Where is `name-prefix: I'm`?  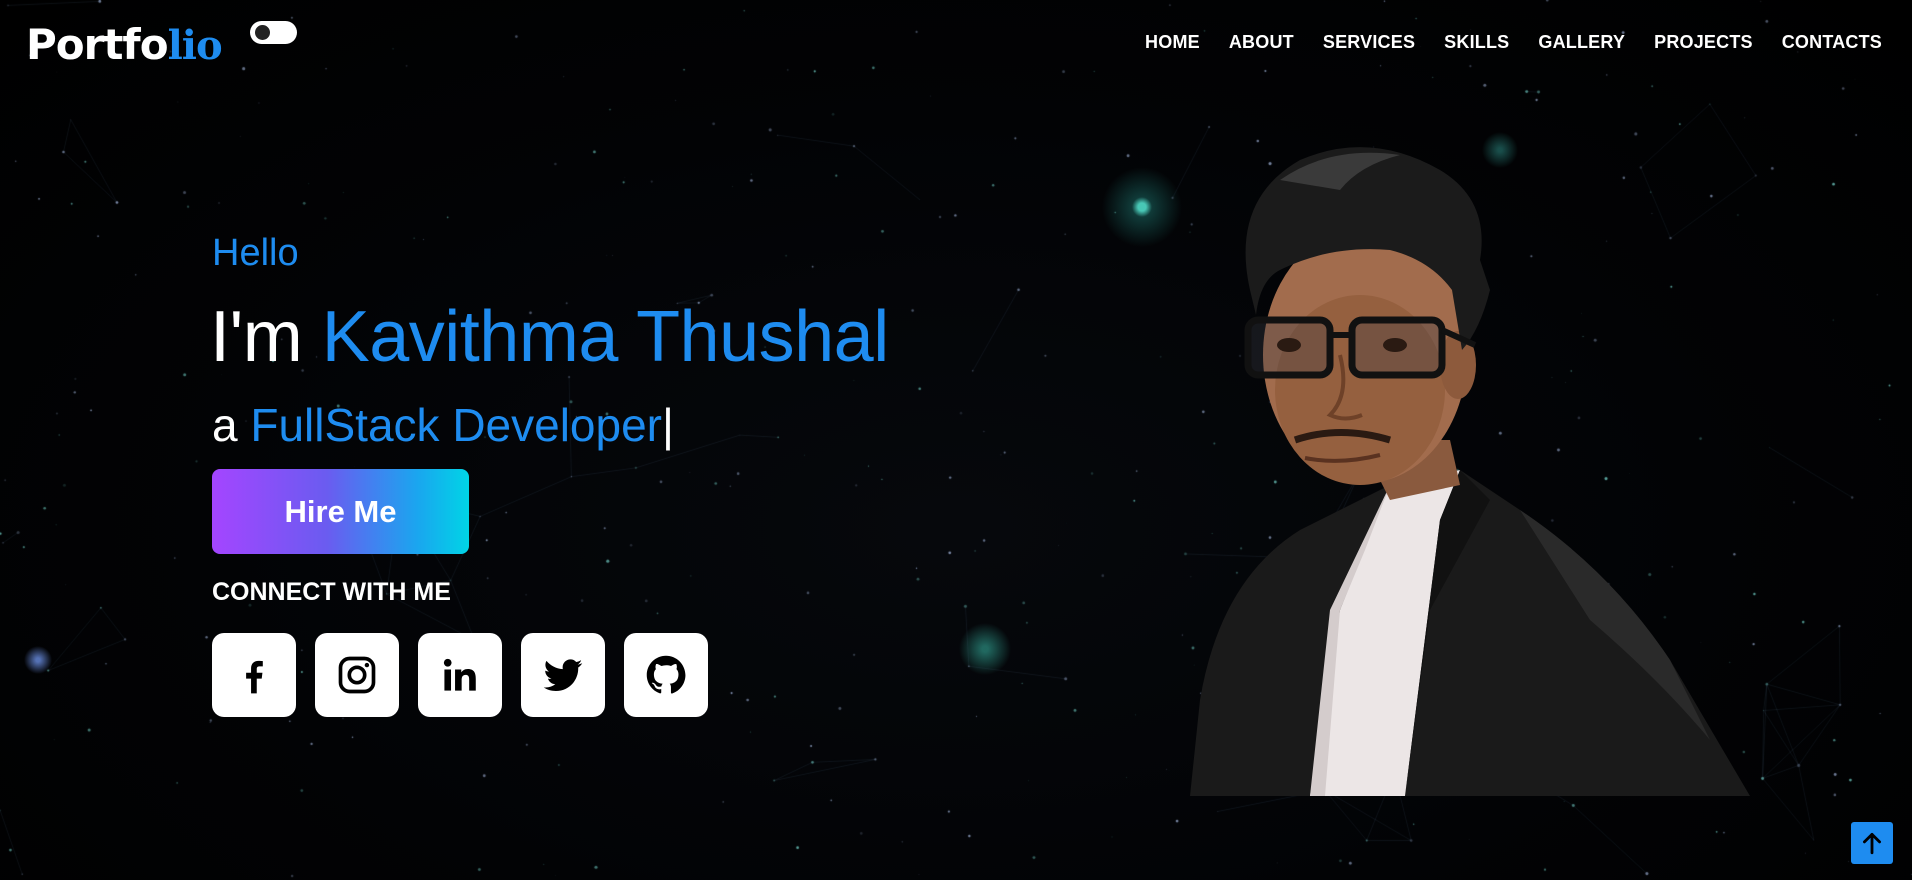
name-prefix: I'm is located at coordinates (266, 337).